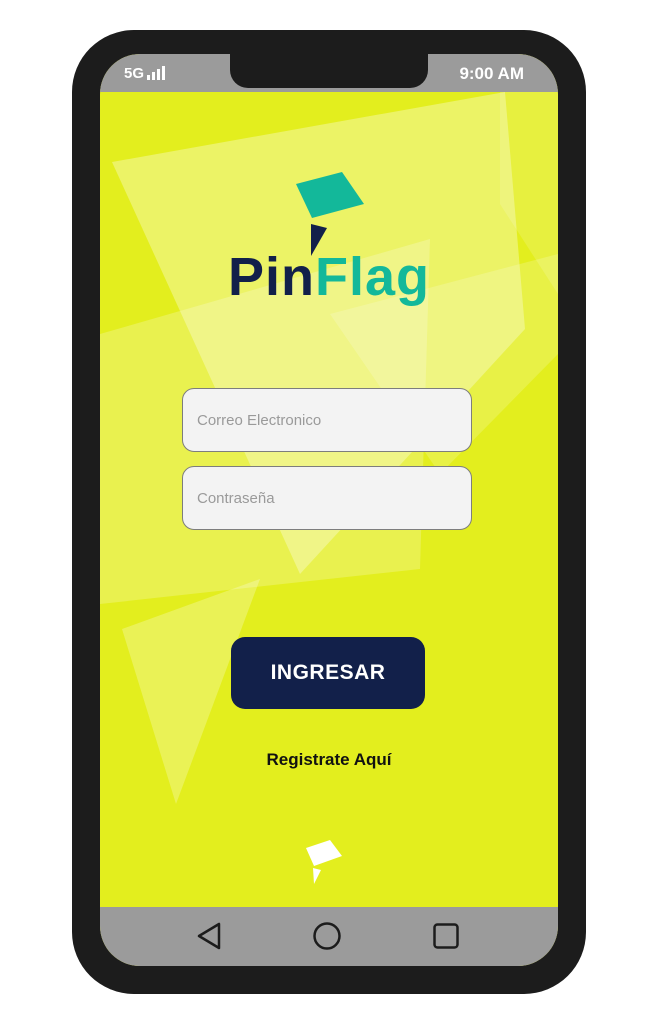  Describe the element at coordinates (134, 73) in the screenshot. I see `network-type: 5G` at that location.